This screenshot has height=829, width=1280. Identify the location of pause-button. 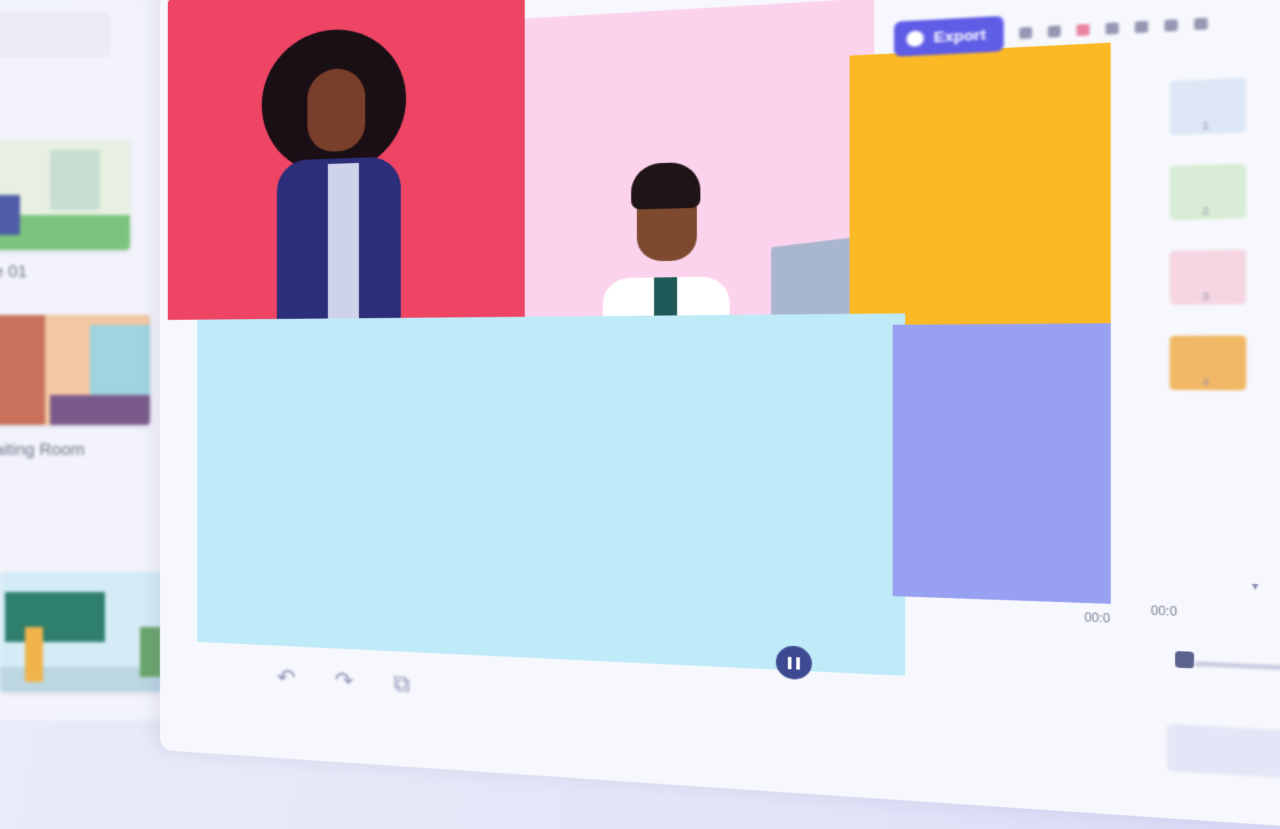
(793, 663).